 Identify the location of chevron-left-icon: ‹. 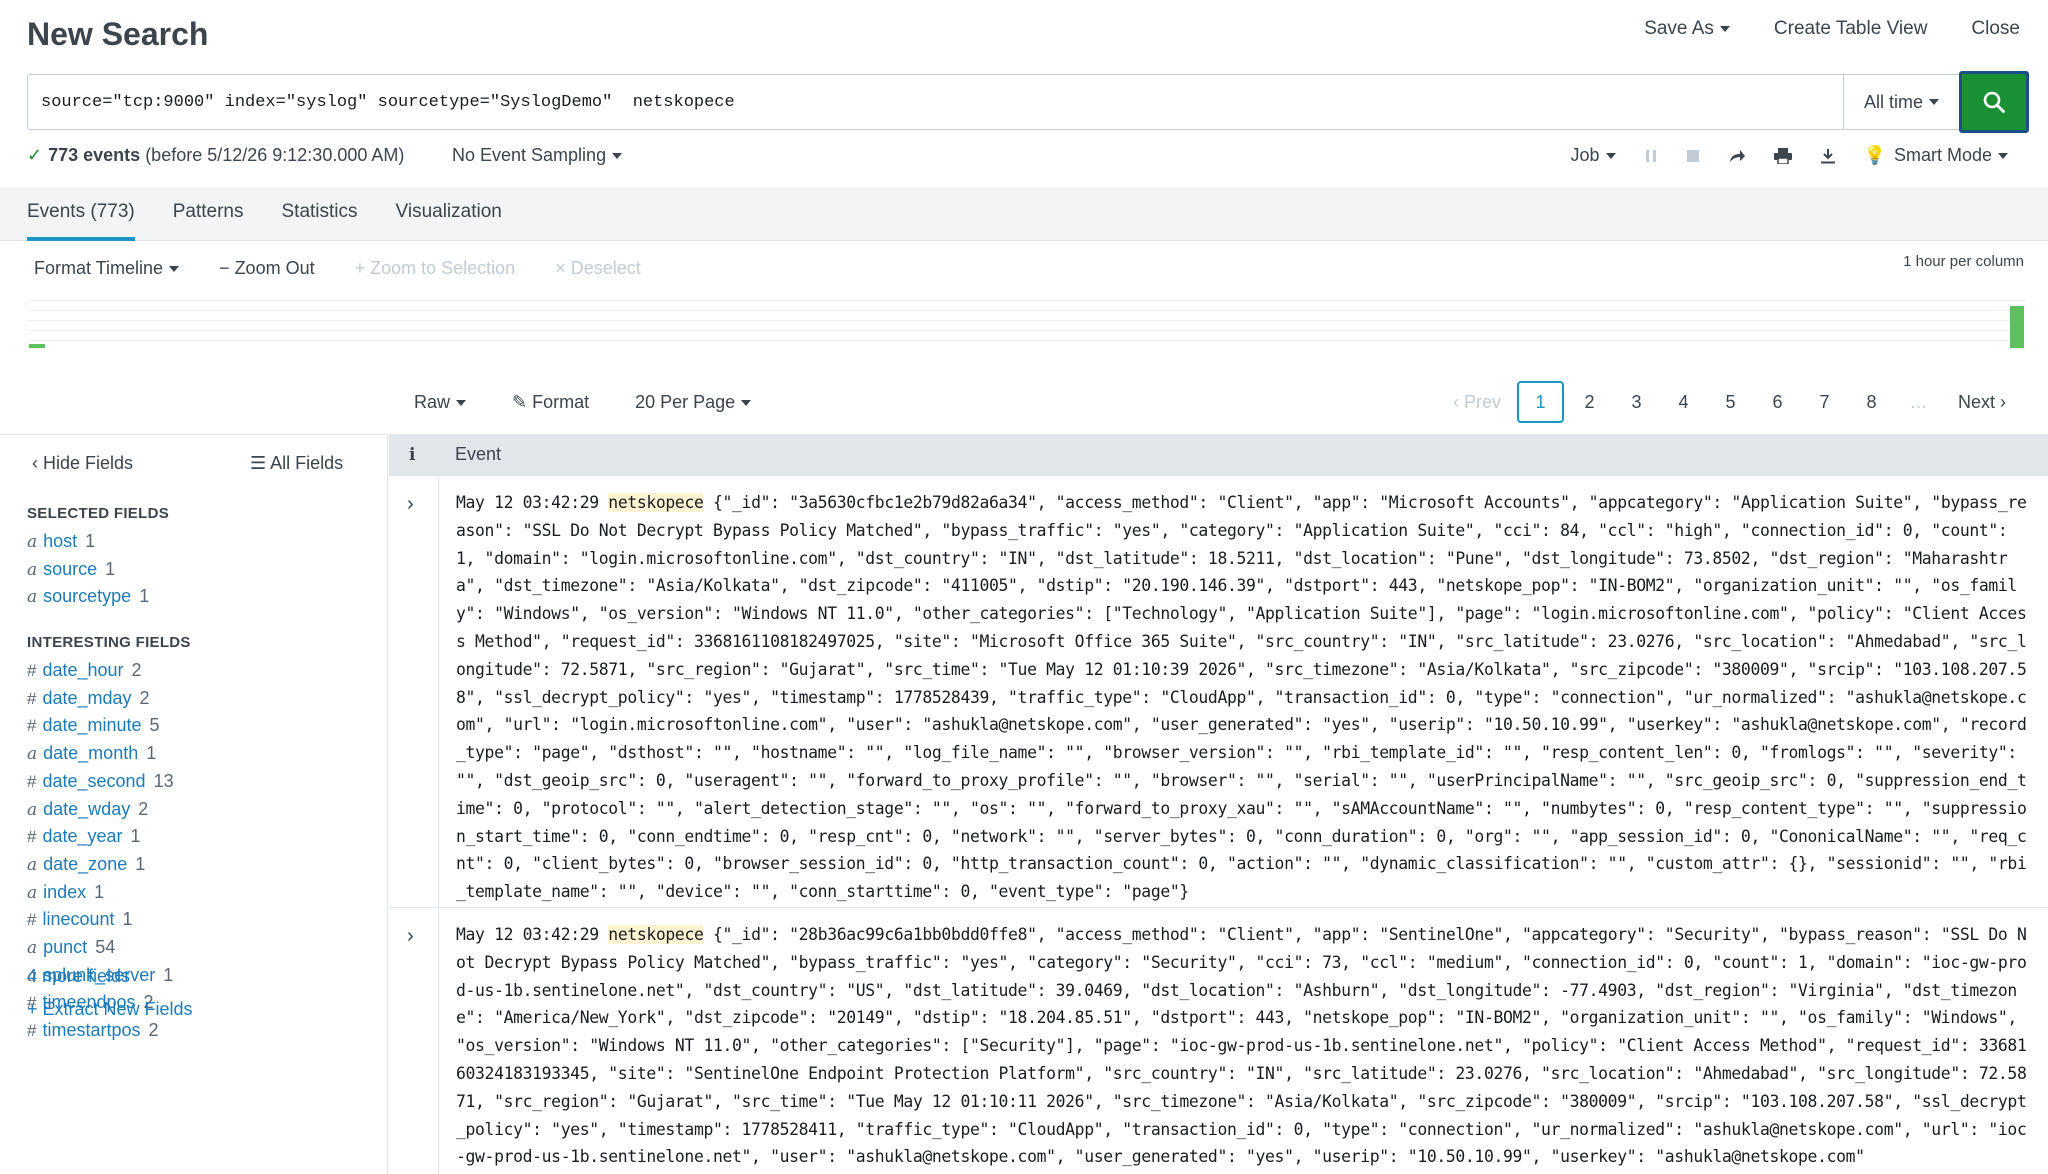
(37, 463).